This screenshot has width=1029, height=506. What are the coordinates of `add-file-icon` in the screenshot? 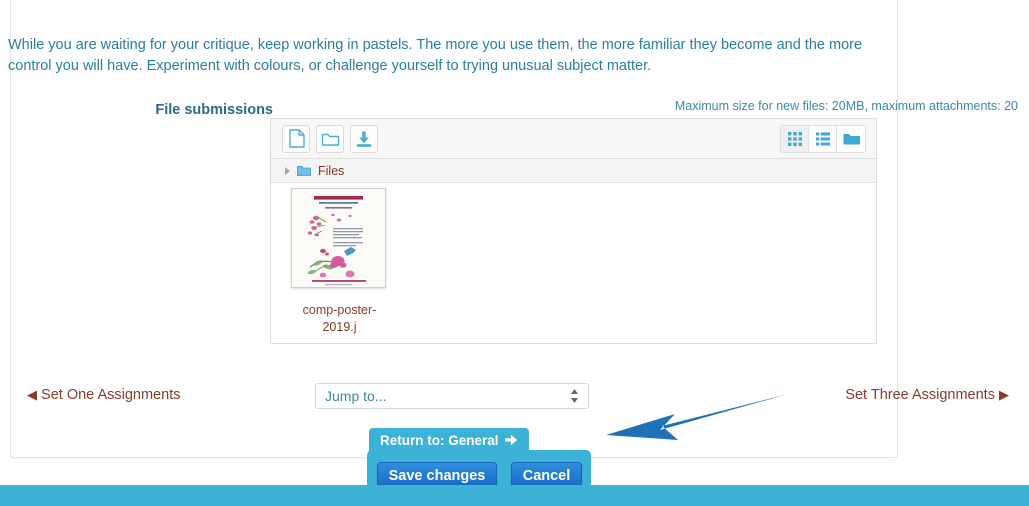 It's located at (296, 138).